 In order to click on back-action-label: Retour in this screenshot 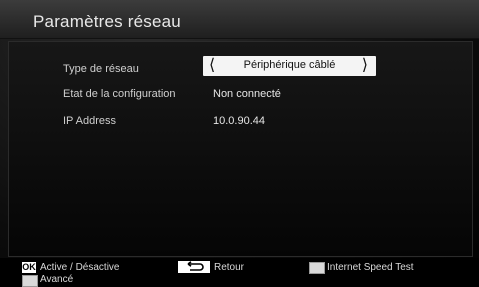, I will do `click(229, 267)`.